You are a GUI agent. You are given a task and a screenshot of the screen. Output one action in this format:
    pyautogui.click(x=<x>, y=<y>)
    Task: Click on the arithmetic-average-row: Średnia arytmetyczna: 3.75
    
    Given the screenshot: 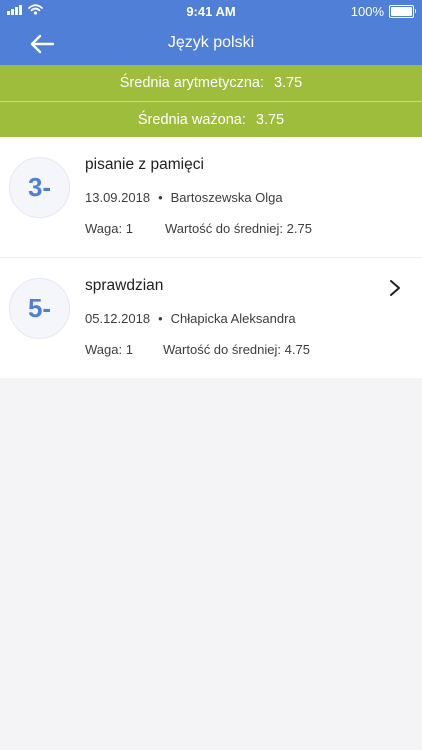 What is the action you would take?
    pyautogui.click(x=211, y=83)
    